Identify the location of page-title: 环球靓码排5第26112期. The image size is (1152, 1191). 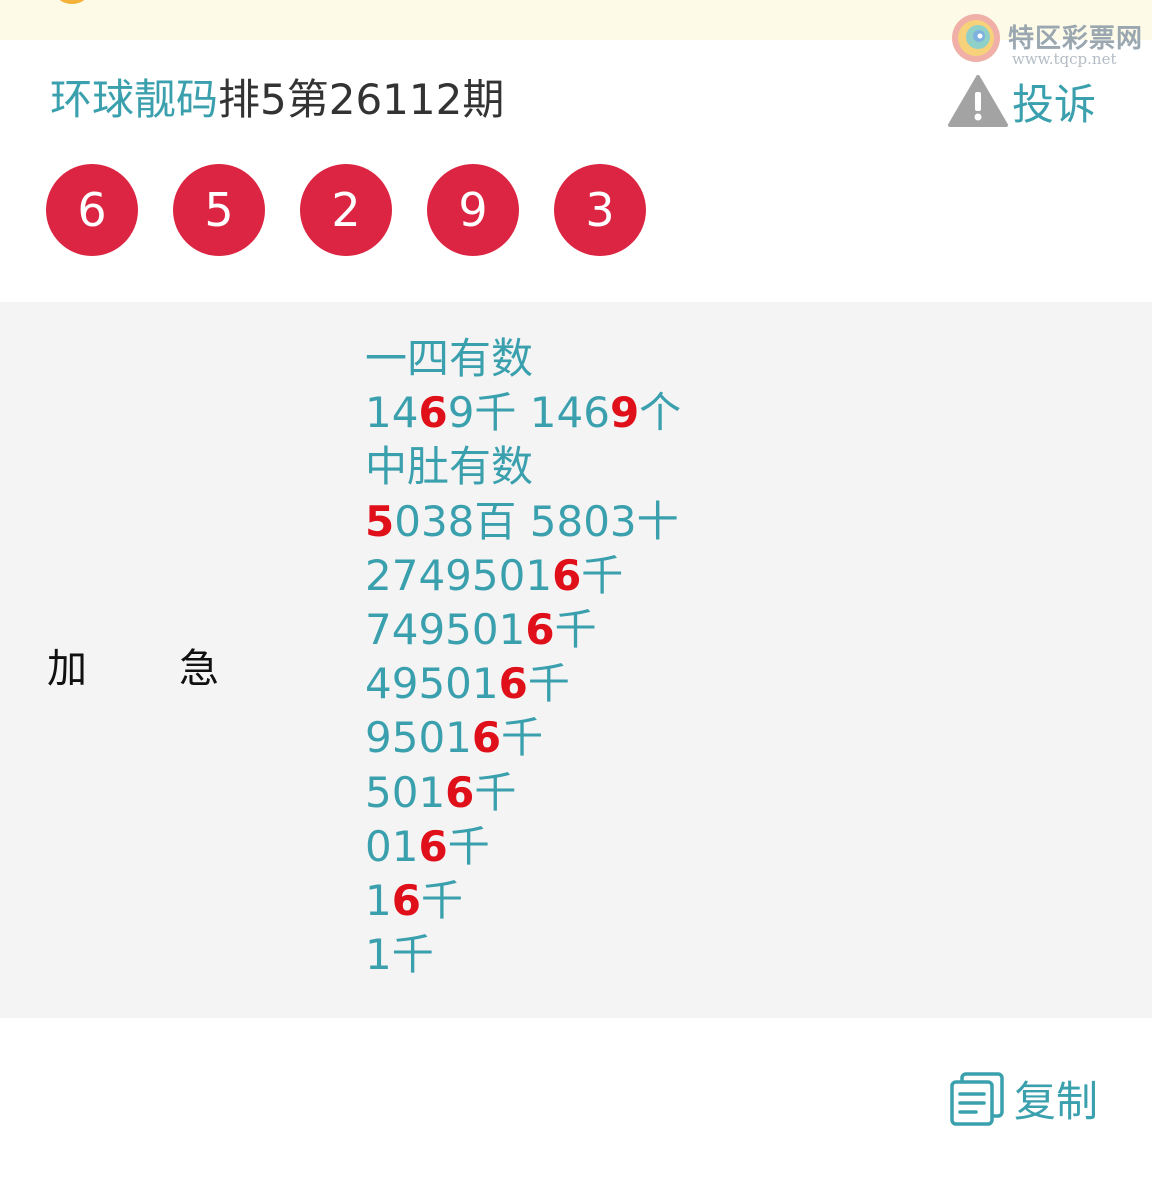
(277, 100).